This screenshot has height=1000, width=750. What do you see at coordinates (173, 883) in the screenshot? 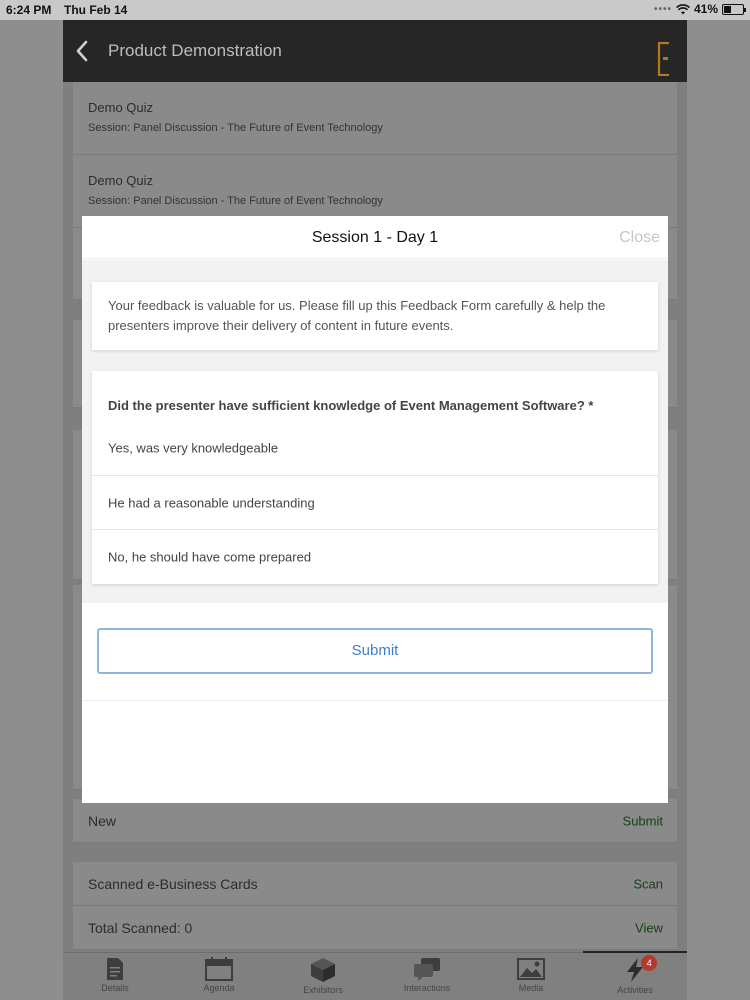
I see `scanned-cards-label: Scanned e-Business Cards` at bounding box center [173, 883].